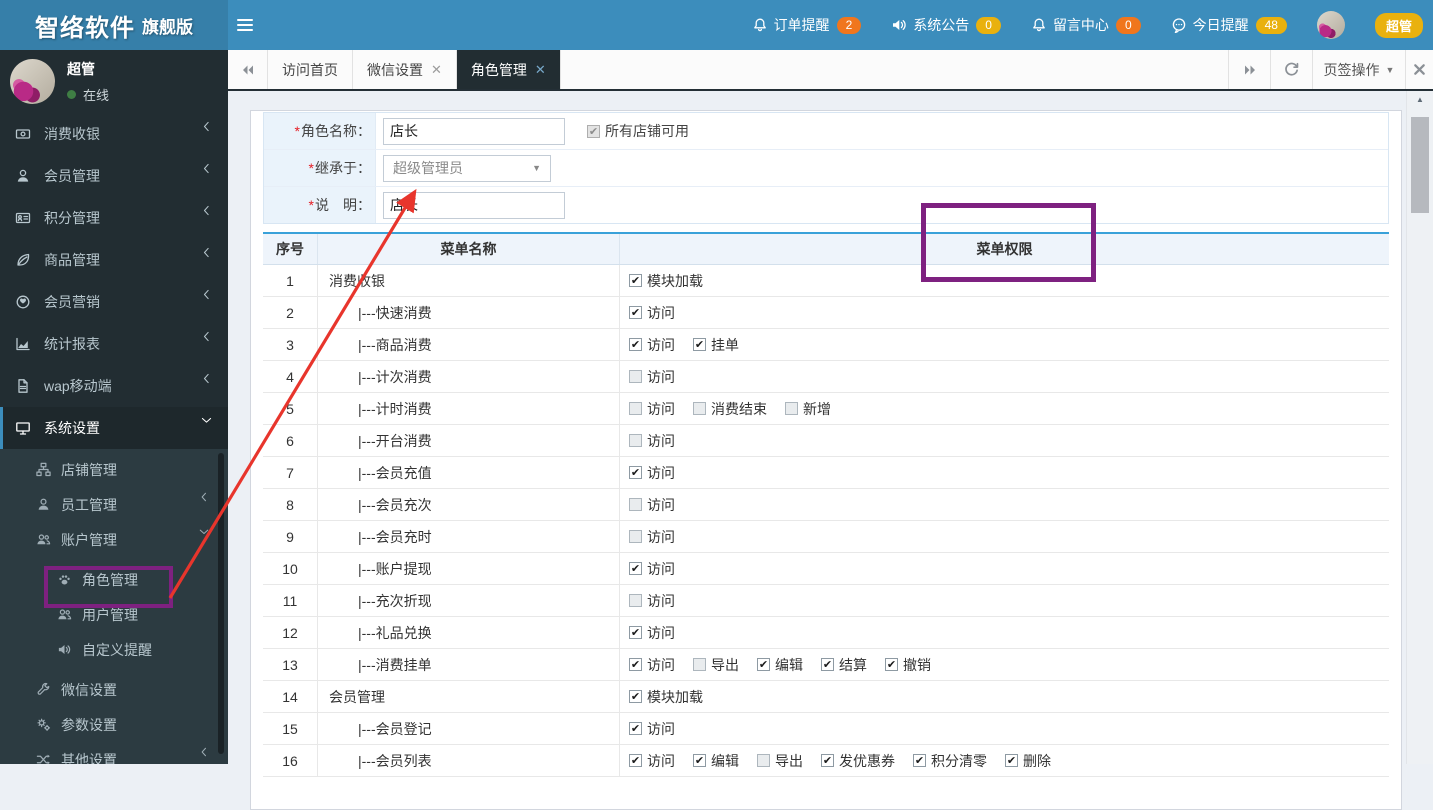  I want to click on field-label-text: 说 明：, so click(343, 205).